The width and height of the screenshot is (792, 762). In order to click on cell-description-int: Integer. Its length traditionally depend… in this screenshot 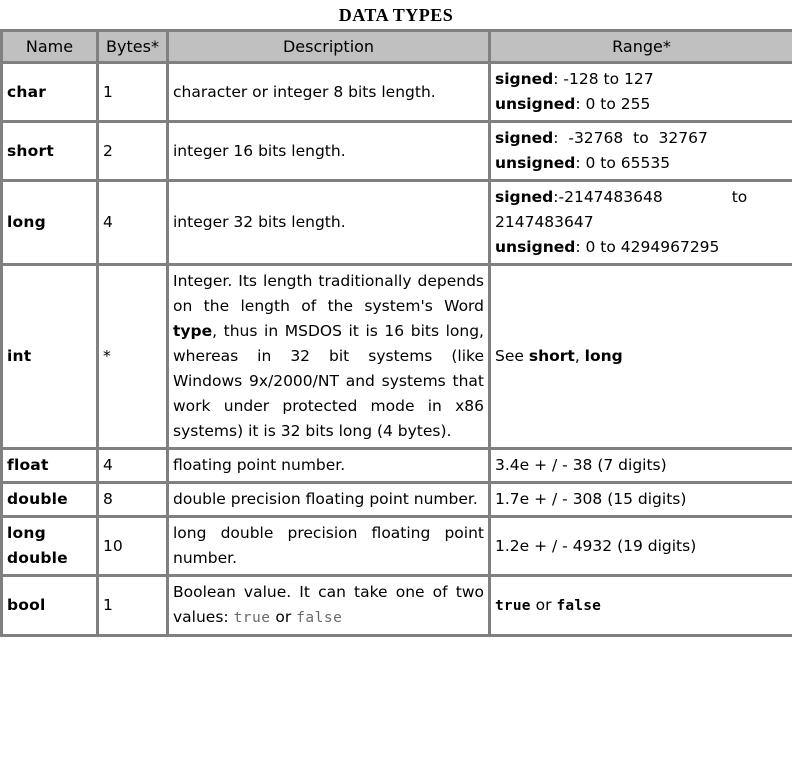, I will do `click(330, 358)`.